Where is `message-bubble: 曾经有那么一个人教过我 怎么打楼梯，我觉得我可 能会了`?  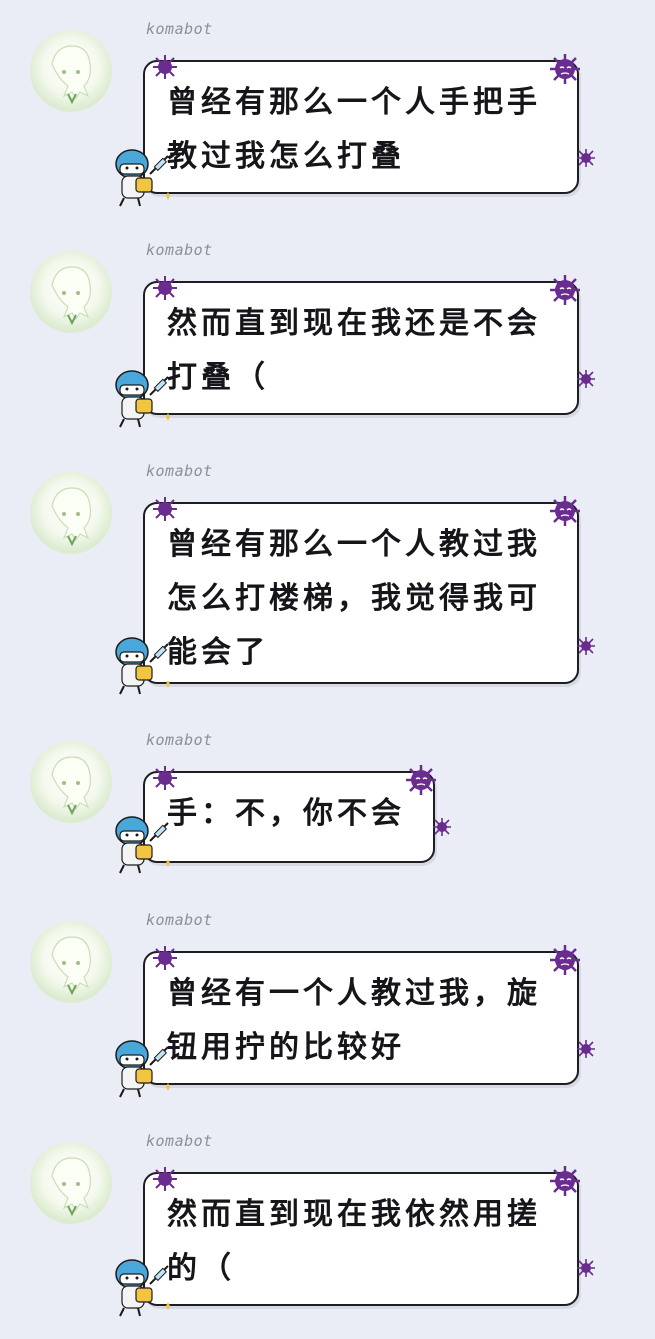
message-bubble: 曾经有那么一个人教过我 怎么打楼梯，我觉得我可 能会了 is located at coordinates (361, 593).